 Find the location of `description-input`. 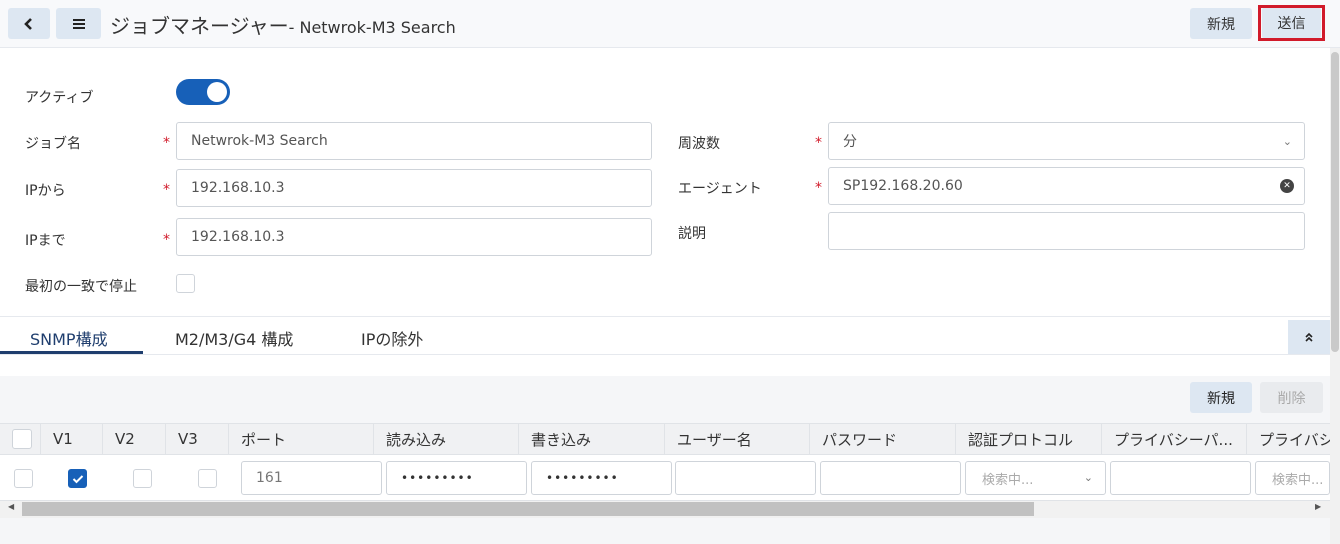

description-input is located at coordinates (1066, 231).